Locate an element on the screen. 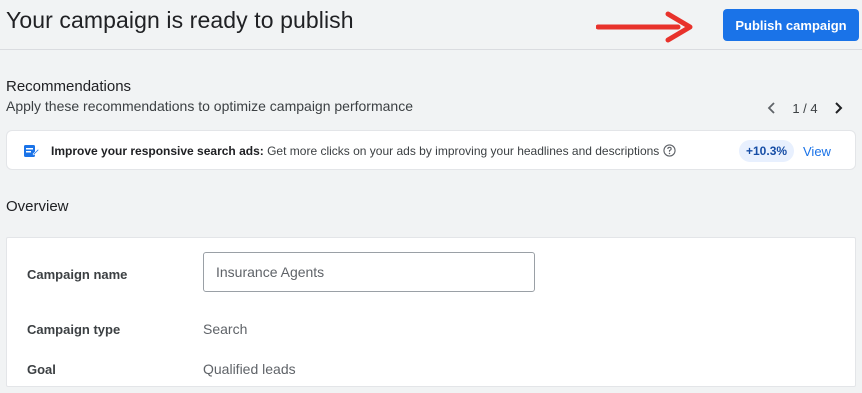 The height and width of the screenshot is (393, 862). campaign-type-label: Campaign type is located at coordinates (74, 329).